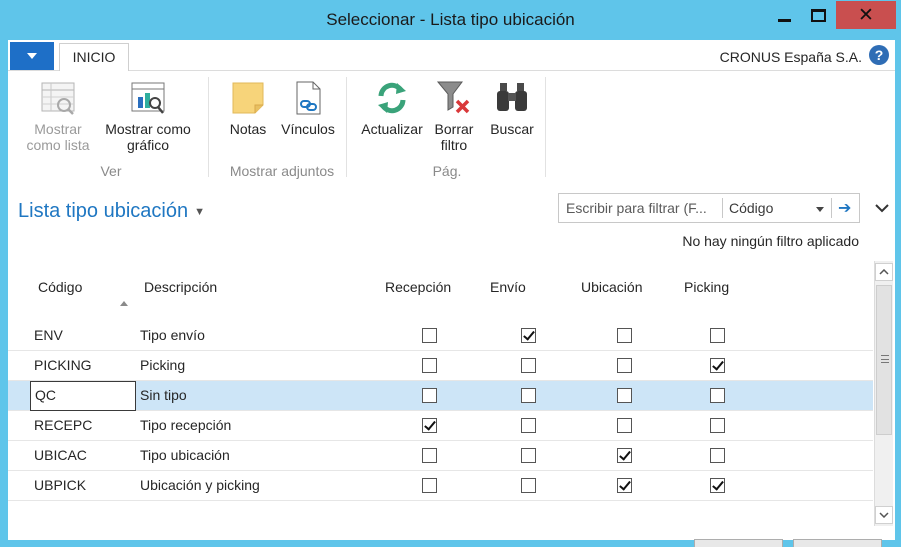 The image size is (901, 547). Describe the element at coordinates (248, 98) in the screenshot. I see `note-icon` at that location.